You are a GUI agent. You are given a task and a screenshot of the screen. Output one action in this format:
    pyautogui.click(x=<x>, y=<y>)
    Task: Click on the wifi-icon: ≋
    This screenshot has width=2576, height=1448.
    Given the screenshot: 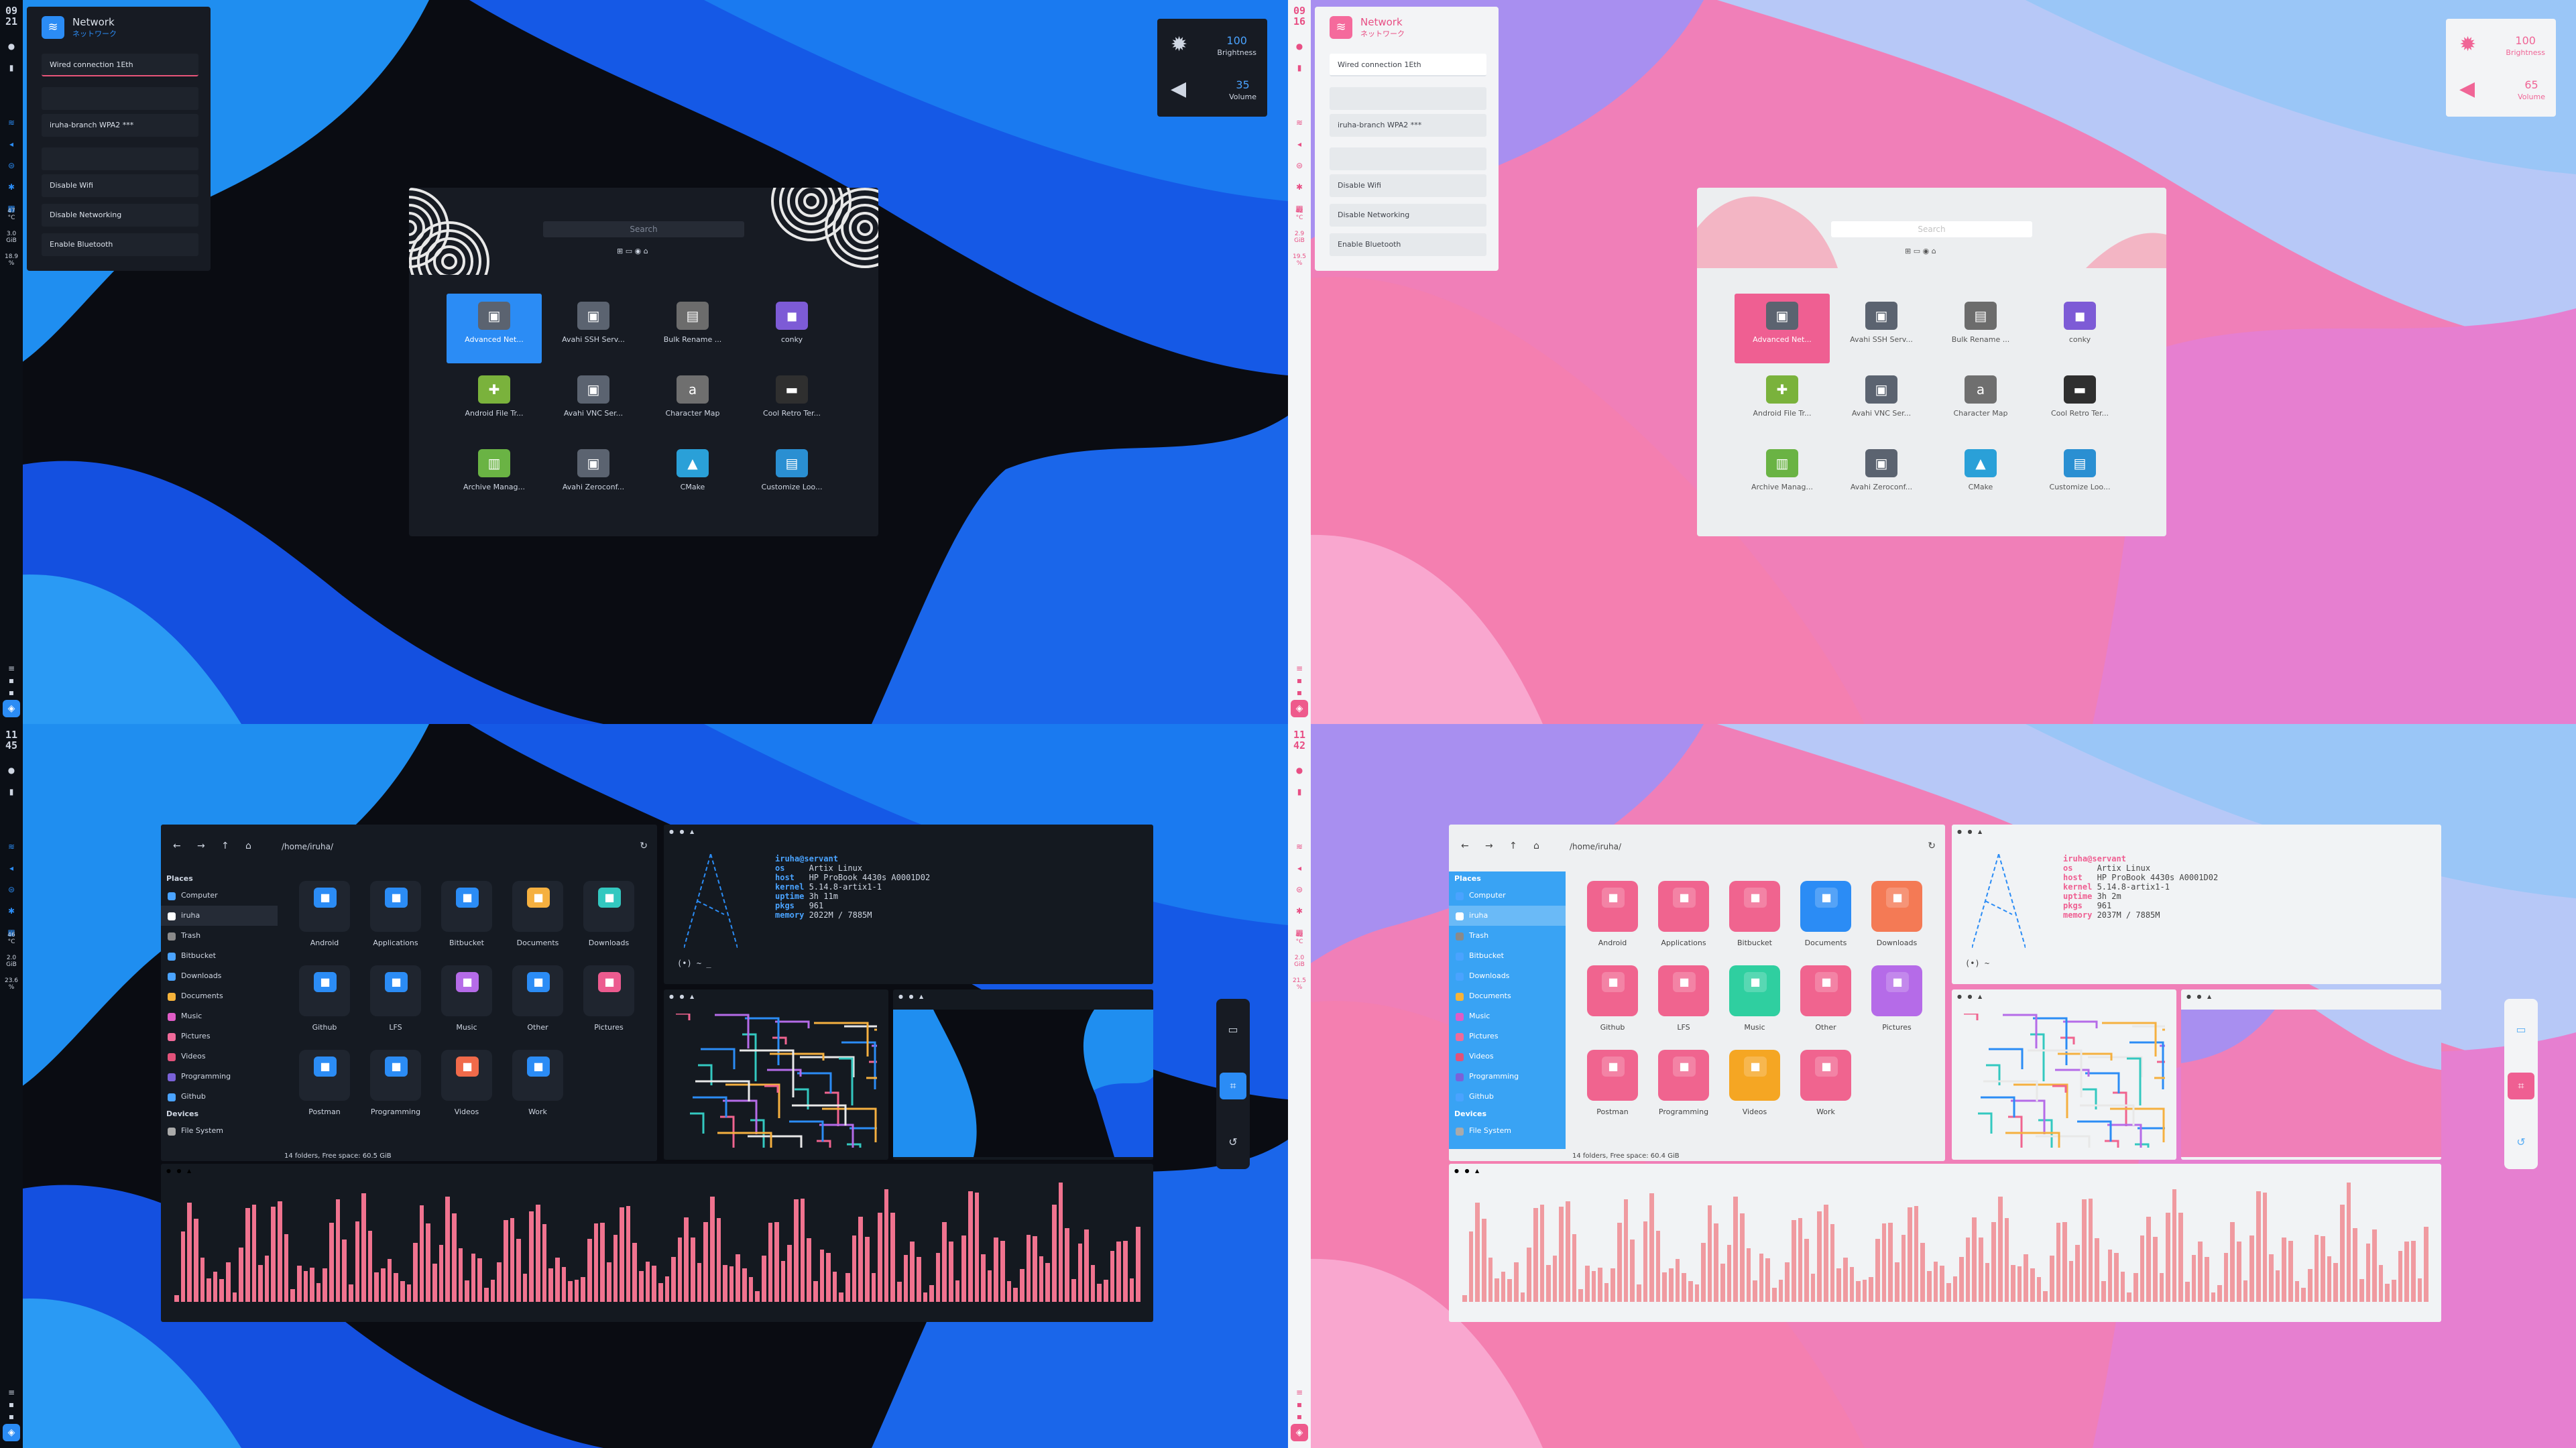 What is the action you would take?
    pyautogui.click(x=11, y=122)
    